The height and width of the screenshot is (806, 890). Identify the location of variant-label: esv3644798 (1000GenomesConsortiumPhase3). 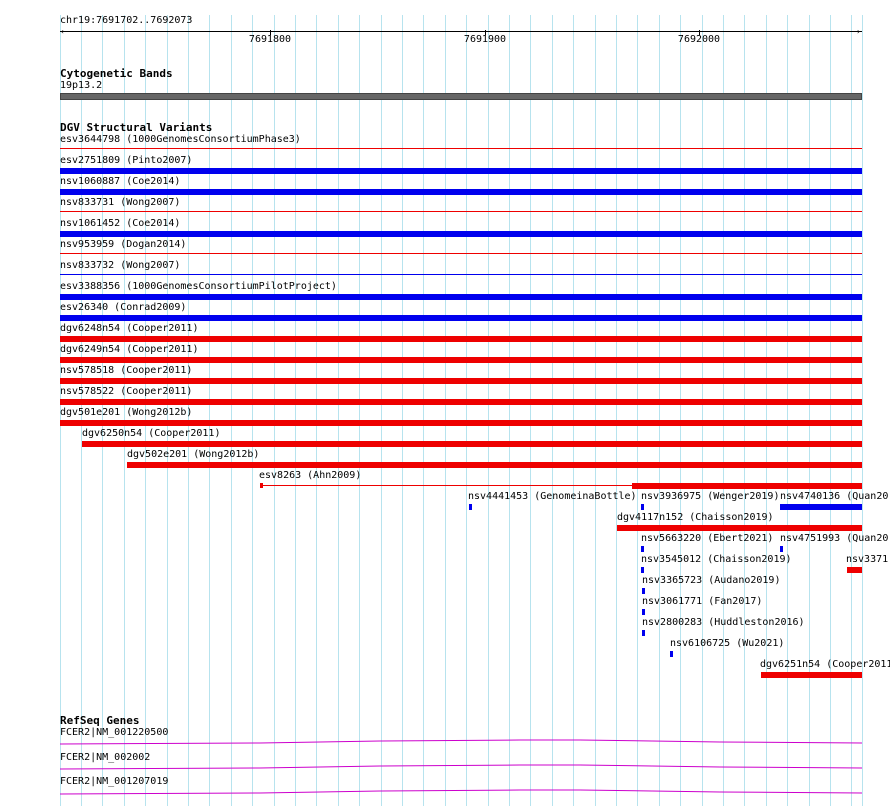
(180, 140).